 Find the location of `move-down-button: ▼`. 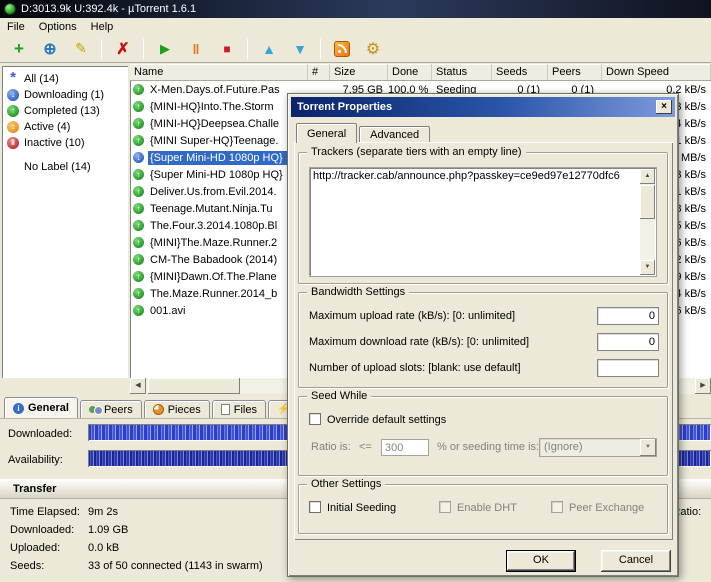

move-down-button: ▼ is located at coordinates (300, 48).